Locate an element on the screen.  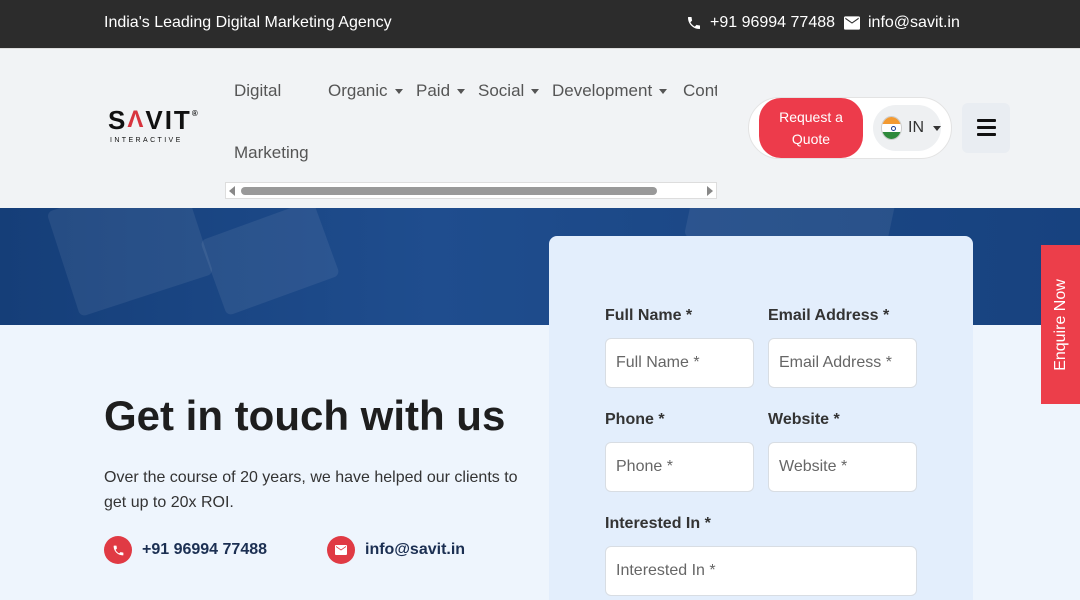
nav-label-organic: Organic is located at coordinates (358, 90).